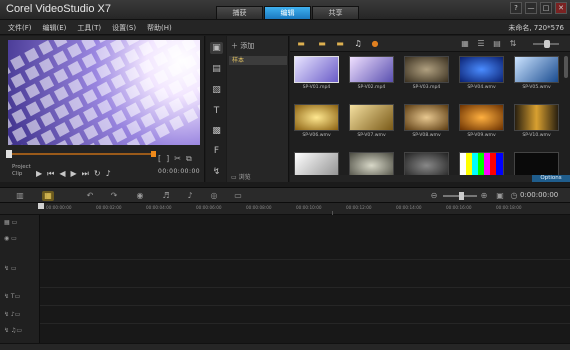  What do you see at coordinates (21, 167) in the screenshot?
I see `project-mode-label: Project` at bounding box center [21, 167].